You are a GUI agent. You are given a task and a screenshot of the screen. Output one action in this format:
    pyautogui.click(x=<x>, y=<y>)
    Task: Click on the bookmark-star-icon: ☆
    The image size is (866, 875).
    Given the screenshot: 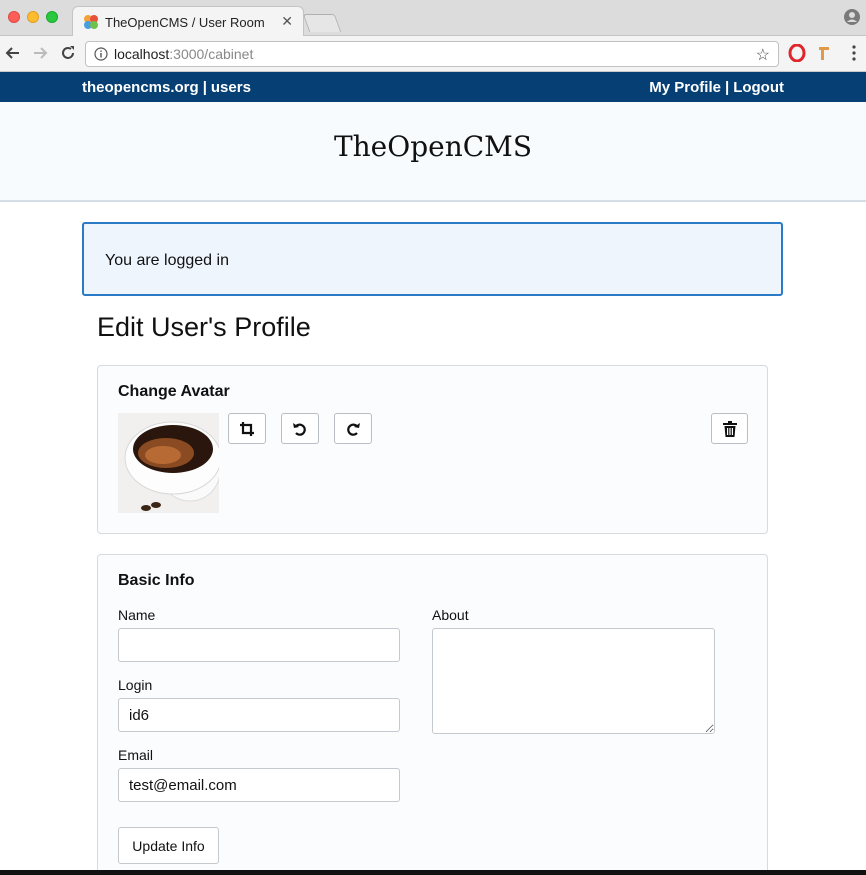 What is the action you would take?
    pyautogui.click(x=763, y=55)
    